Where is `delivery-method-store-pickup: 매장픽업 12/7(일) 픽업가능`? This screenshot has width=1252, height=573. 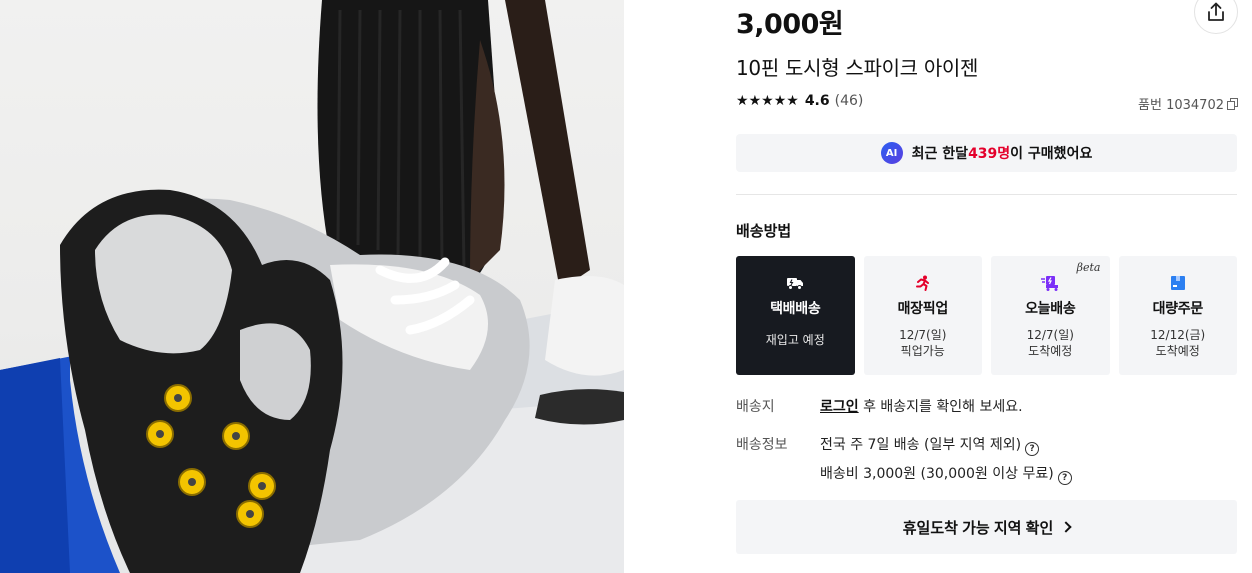
delivery-method-store-pickup: 매장픽업 12/7(일) 픽업가능 is located at coordinates (922, 315).